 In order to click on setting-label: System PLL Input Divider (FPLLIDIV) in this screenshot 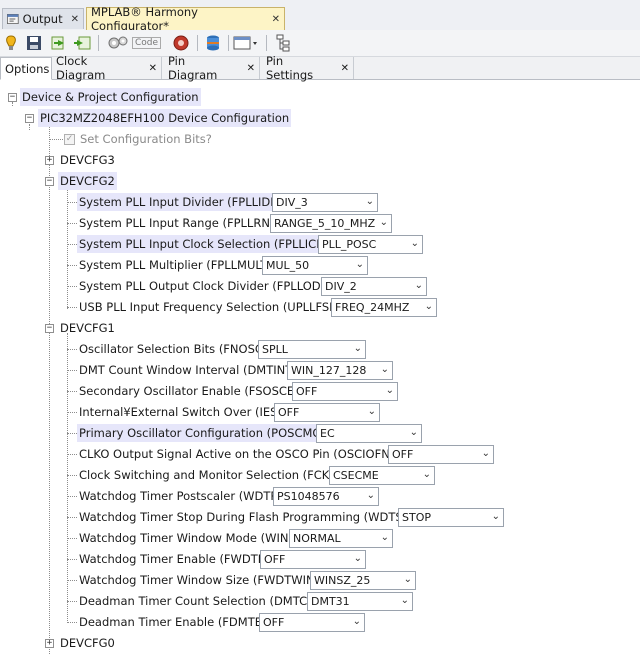, I will do `click(183, 202)`.